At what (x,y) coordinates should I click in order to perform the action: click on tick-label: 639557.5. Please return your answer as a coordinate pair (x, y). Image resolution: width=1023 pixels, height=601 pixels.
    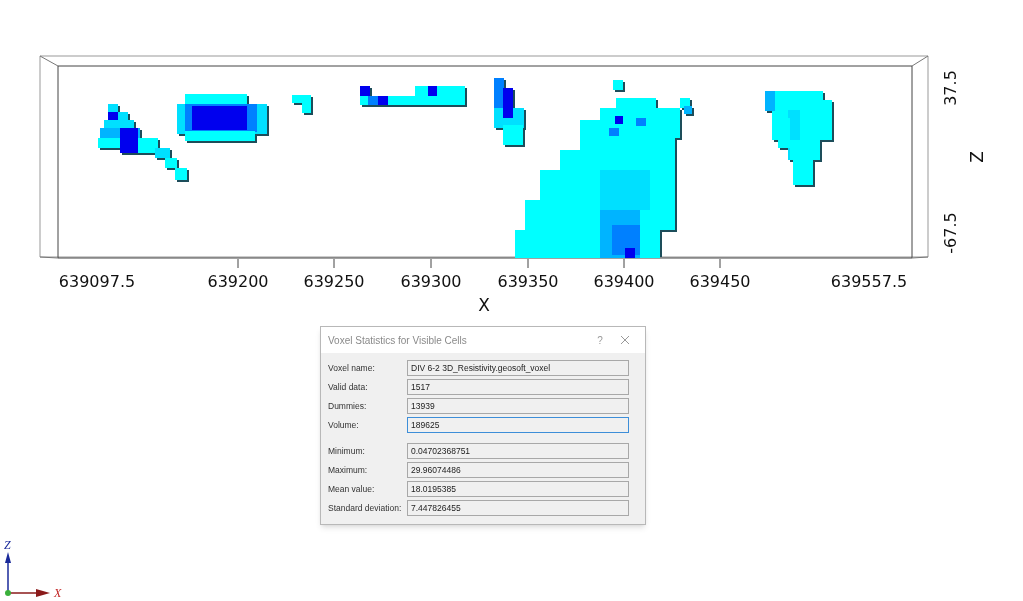
    Looking at the image, I should click on (869, 281).